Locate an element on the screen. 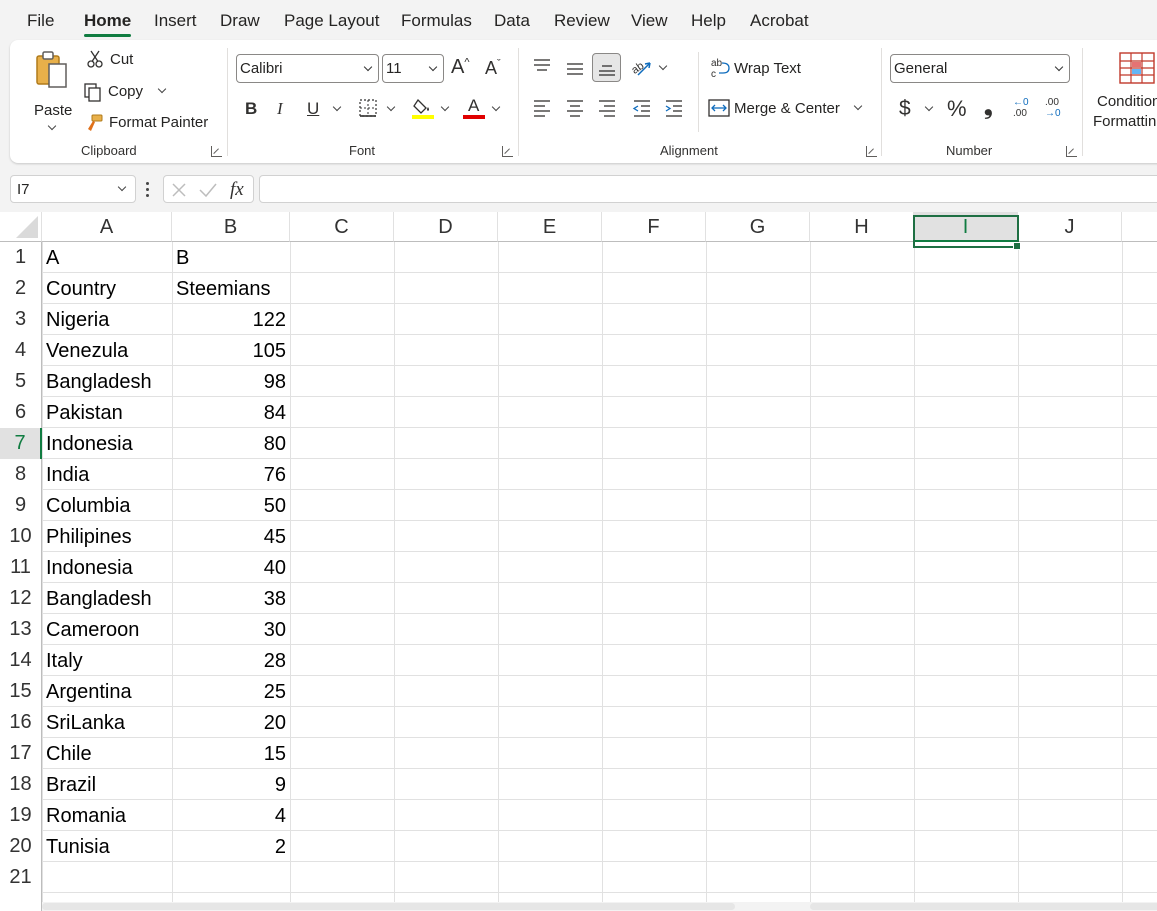 This screenshot has width=1157, height=911. alignment-launcher-icon is located at coordinates (871, 151).